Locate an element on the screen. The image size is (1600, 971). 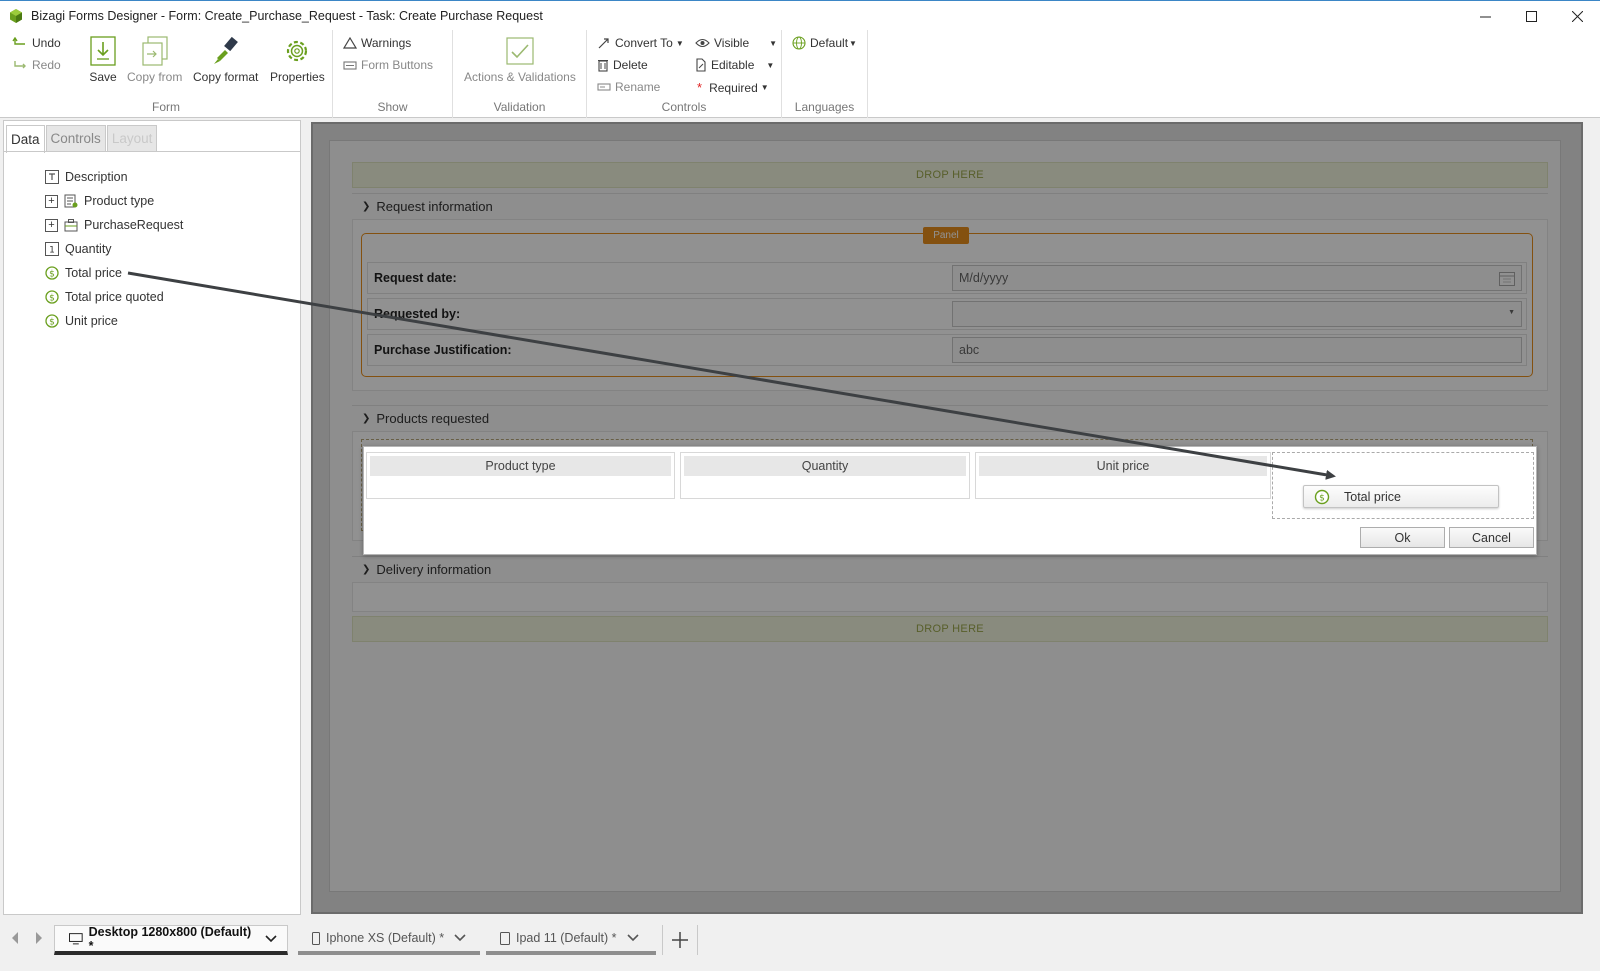
field-row-purchase-justification: Purchase Justification: abc is located at coordinates (947, 350).